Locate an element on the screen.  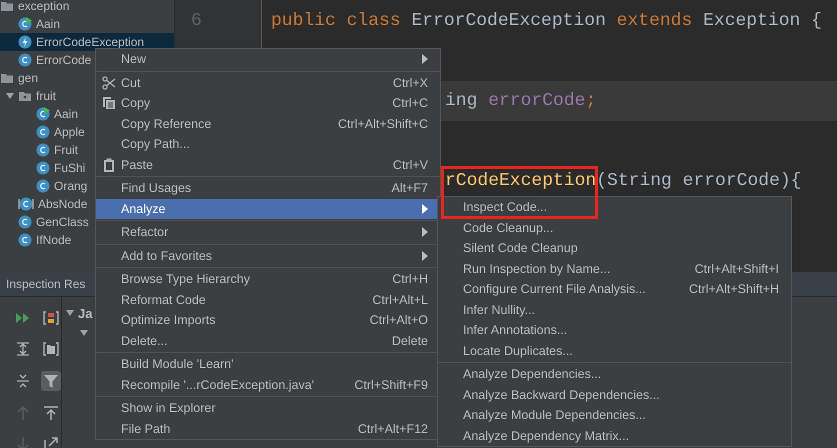
code-line: ing errorCode; is located at coordinates (520, 101).